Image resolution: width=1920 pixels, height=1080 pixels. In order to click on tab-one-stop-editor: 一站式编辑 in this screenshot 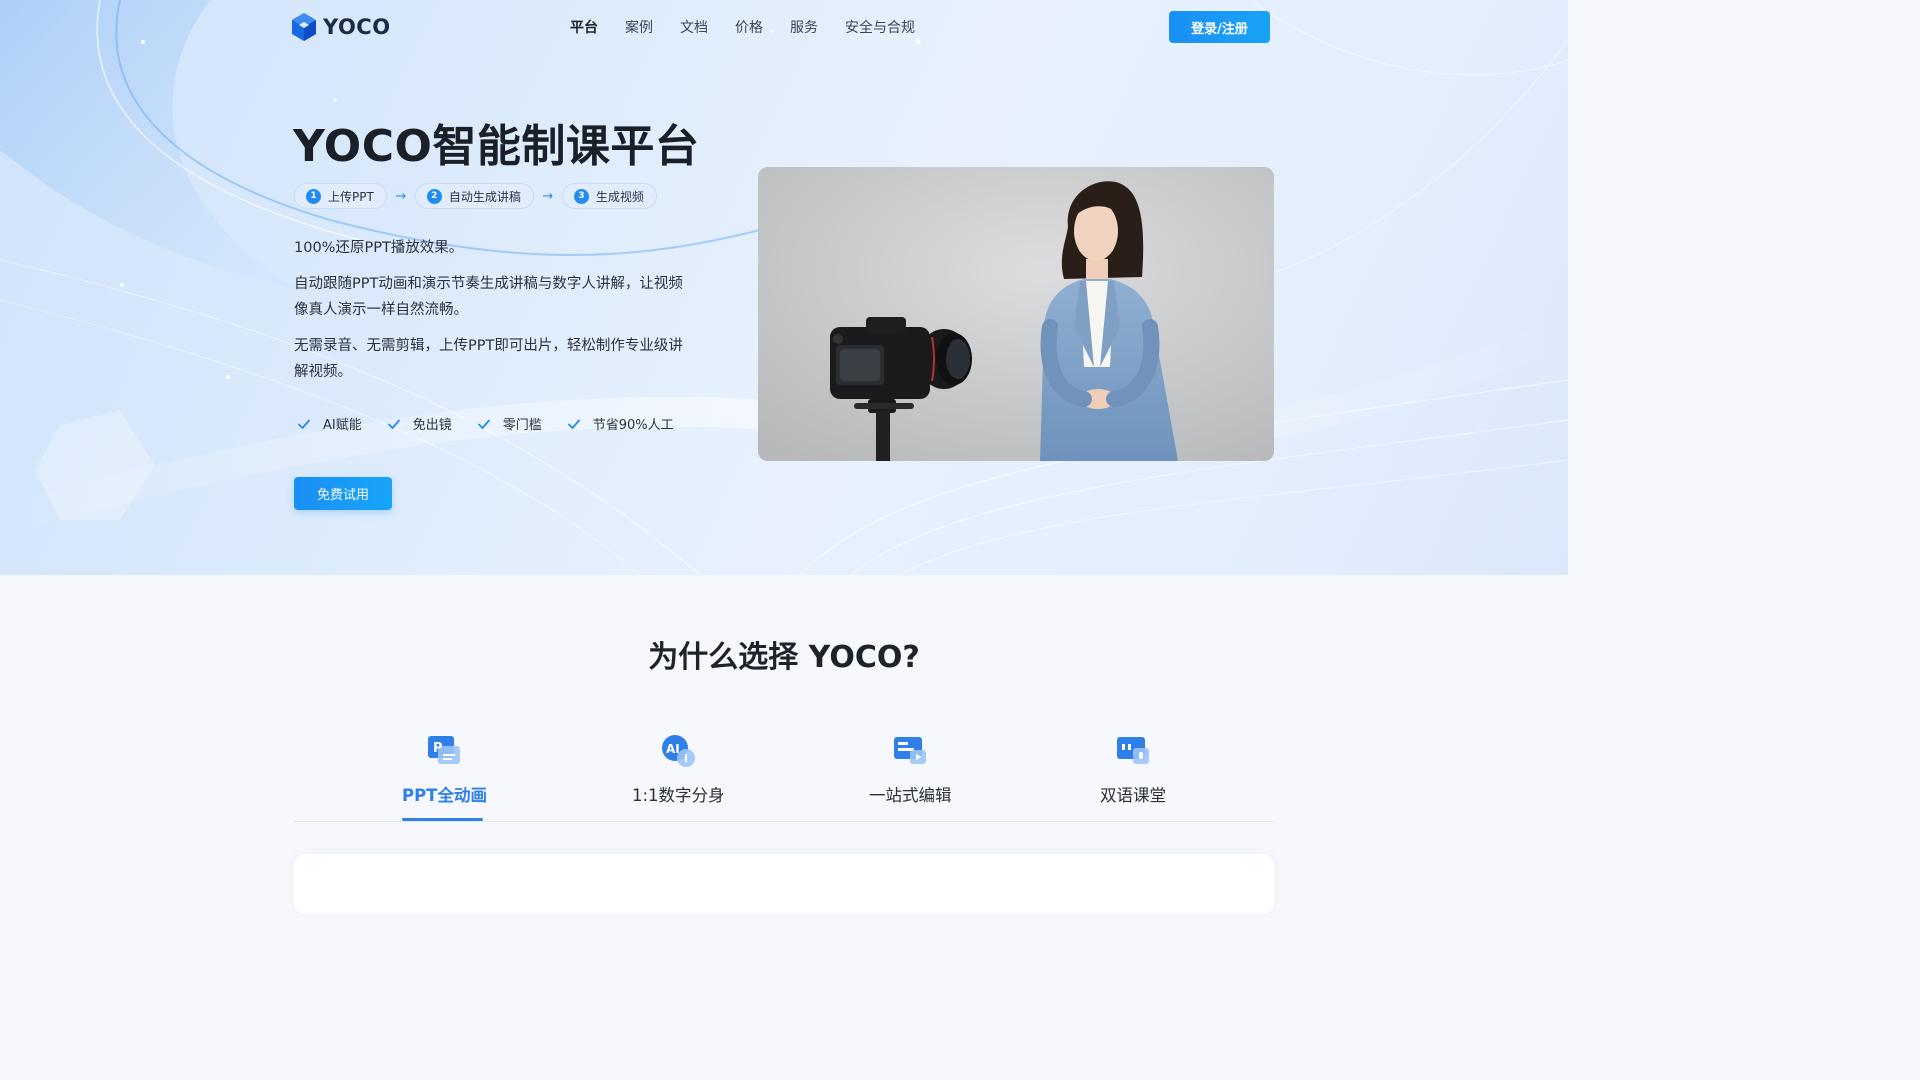, I will do `click(910, 768)`.